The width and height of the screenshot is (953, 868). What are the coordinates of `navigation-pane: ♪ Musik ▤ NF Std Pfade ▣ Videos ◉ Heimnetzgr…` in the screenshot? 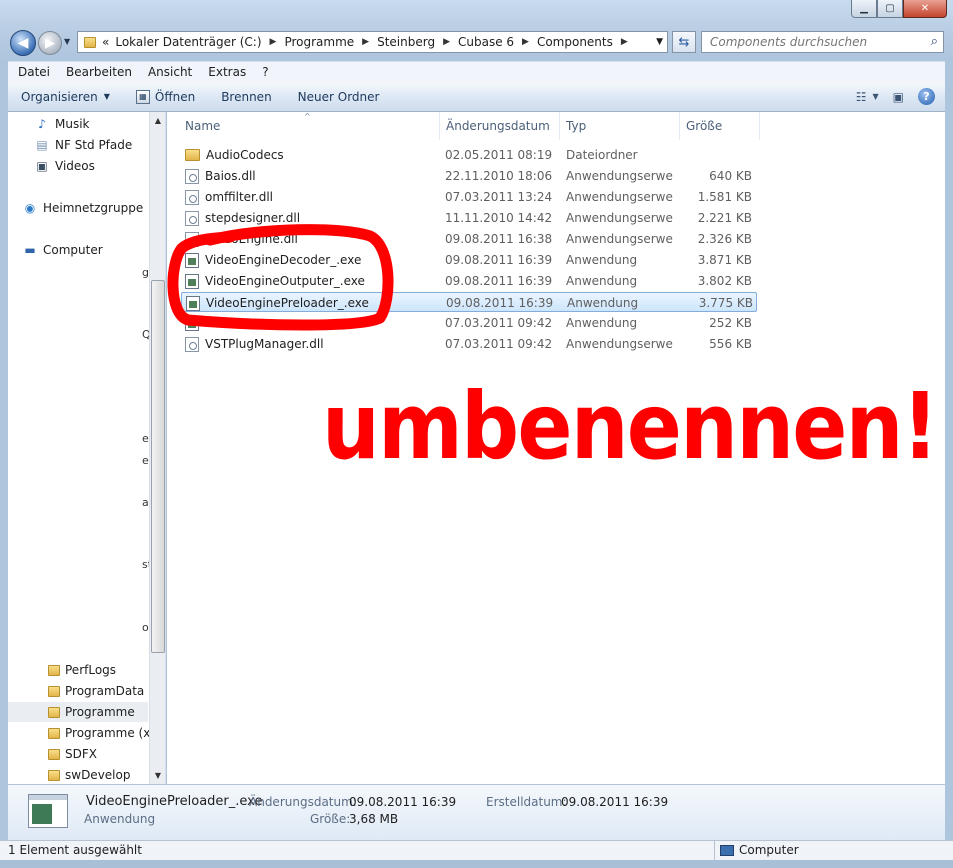 It's located at (87, 448).